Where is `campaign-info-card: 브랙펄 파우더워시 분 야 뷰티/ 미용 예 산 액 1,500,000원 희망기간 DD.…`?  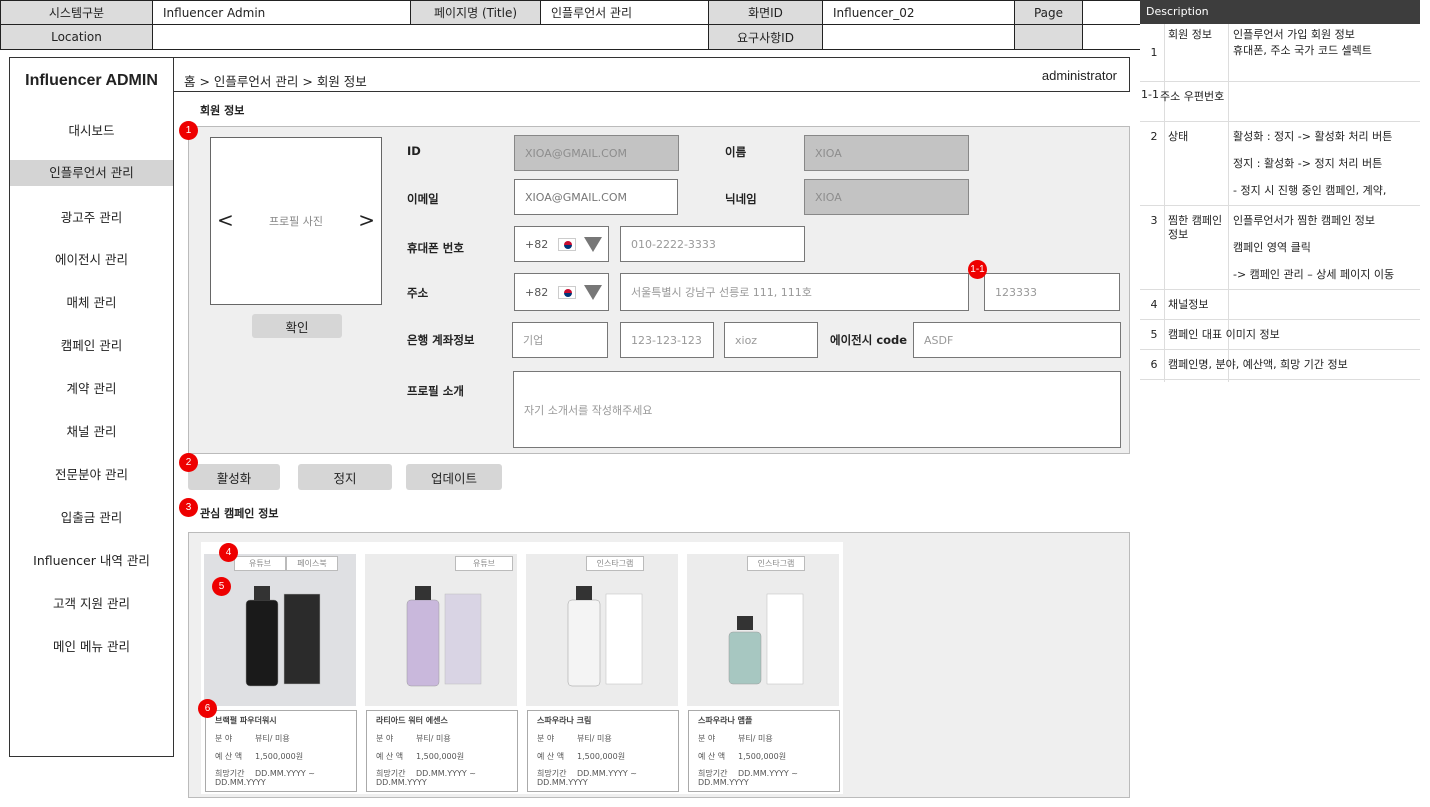 campaign-info-card: 브랙펄 파우더워시 분 야 뷰티/ 미용 예 산 액 1,500,000원 희망기간 DD.… is located at coordinates (281, 751).